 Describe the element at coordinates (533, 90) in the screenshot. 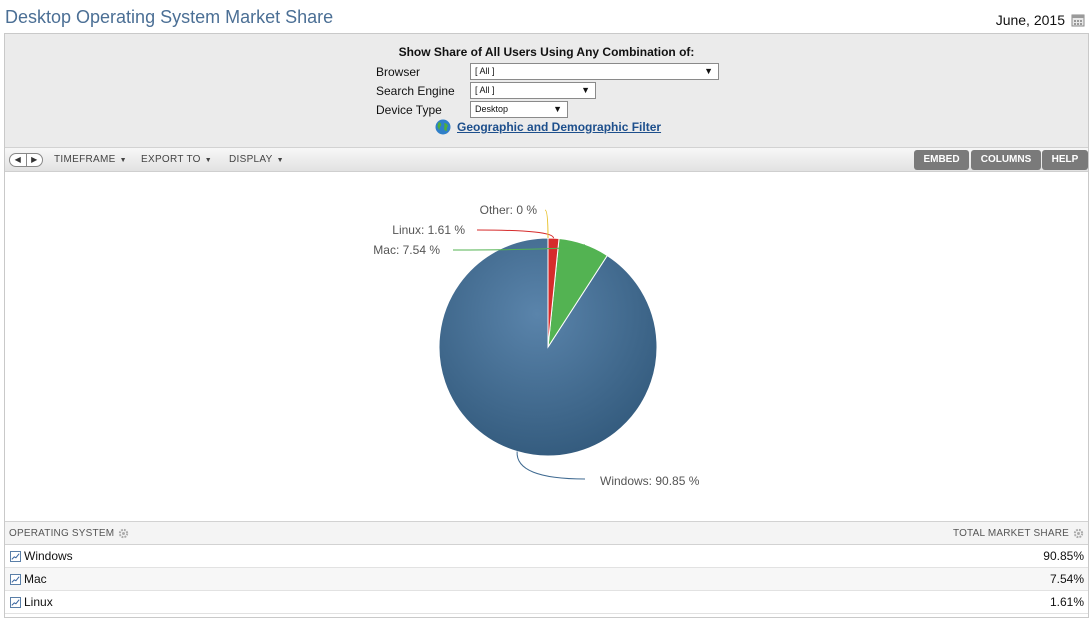

I see `search-engine-select: [ All ] ▼` at that location.